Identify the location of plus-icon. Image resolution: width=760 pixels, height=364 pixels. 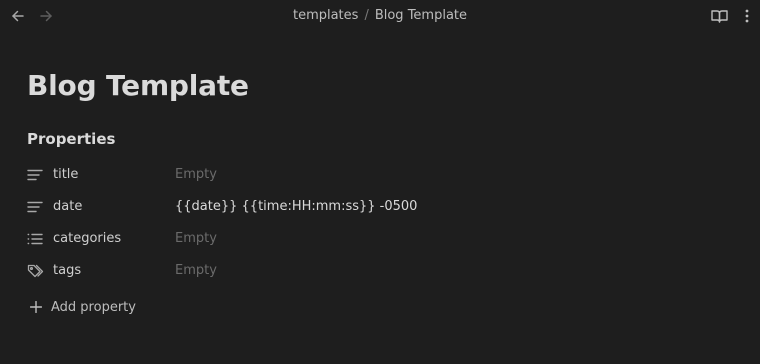
(36, 307).